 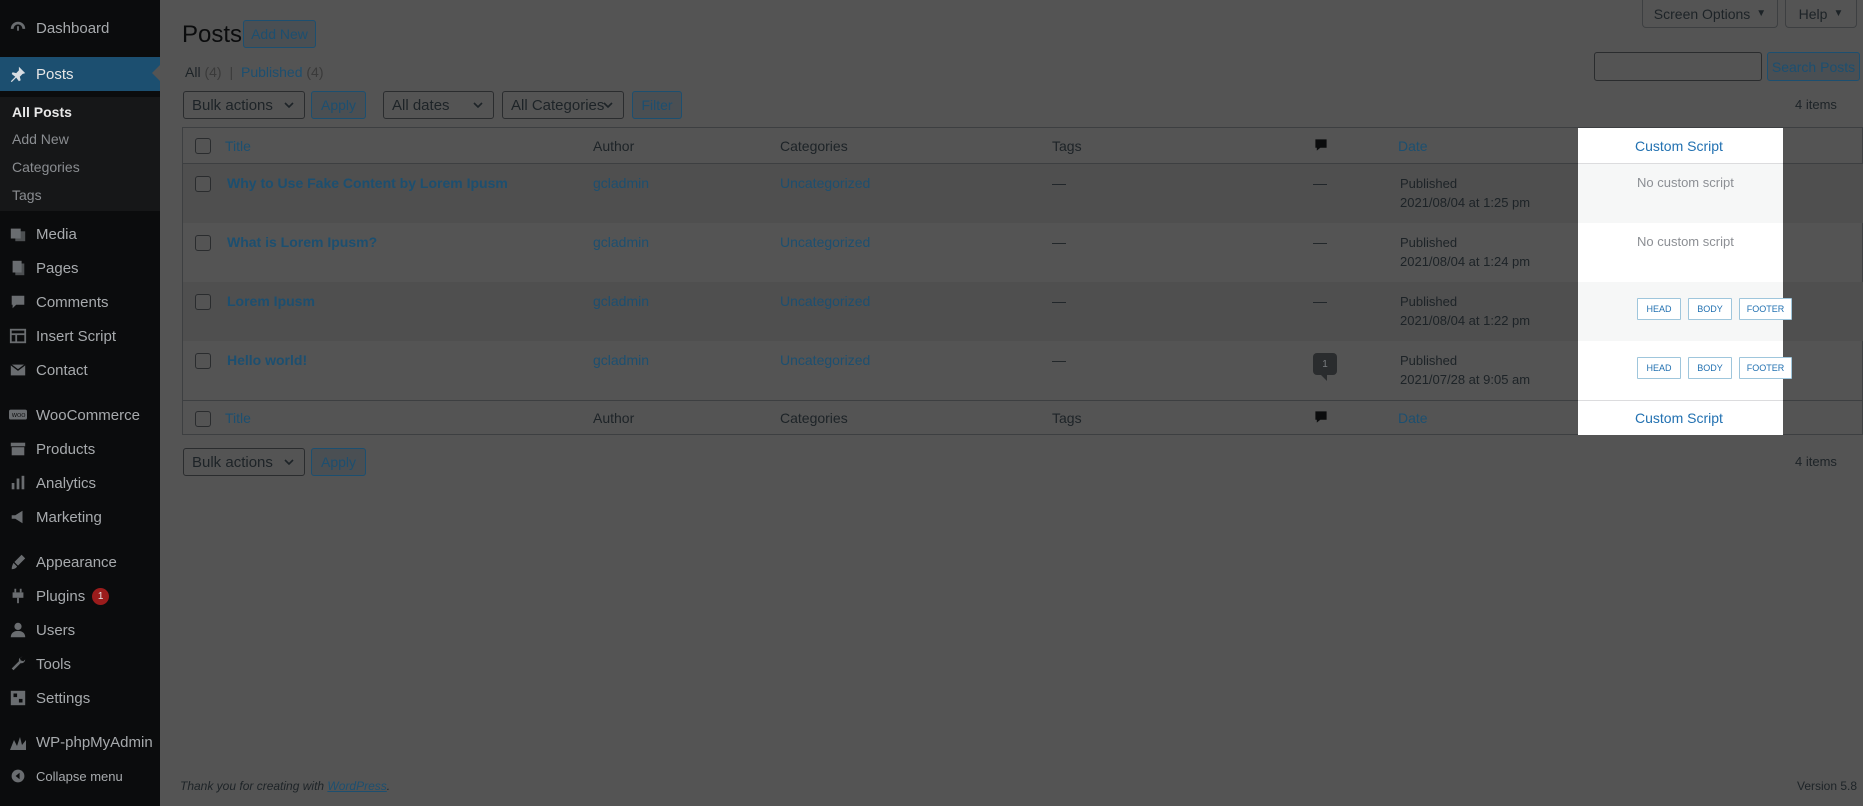 What do you see at coordinates (80, 302) in the screenshot?
I see `menu-comments: Comments` at bounding box center [80, 302].